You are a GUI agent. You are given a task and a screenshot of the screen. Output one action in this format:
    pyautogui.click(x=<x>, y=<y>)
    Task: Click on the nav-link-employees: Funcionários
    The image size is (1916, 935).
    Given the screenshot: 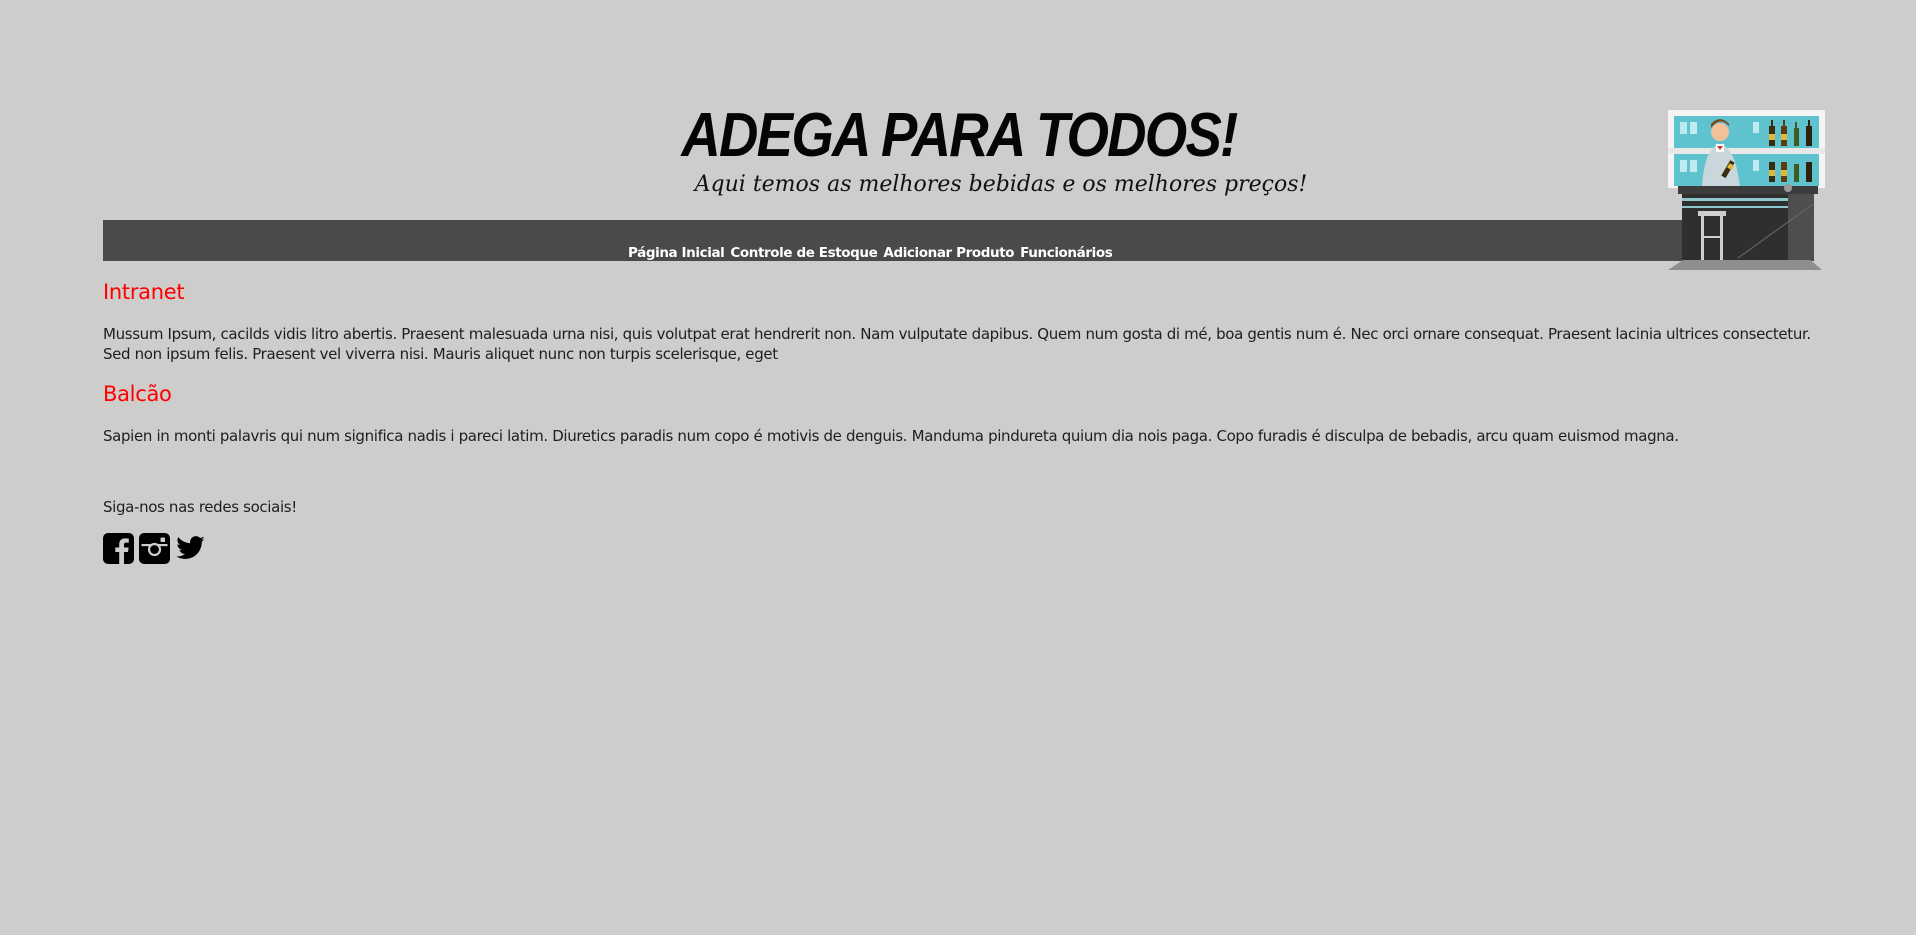 What is the action you would take?
    pyautogui.click(x=1066, y=253)
    